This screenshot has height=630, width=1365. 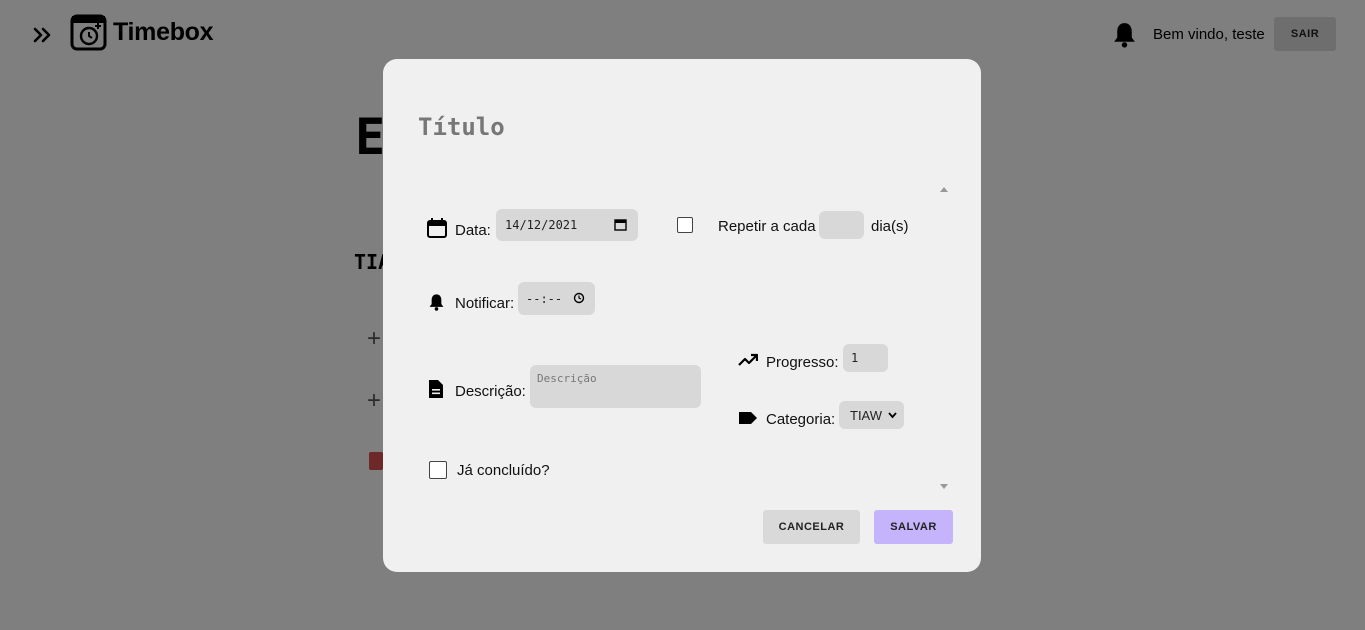 I want to click on done-checkbox, so click(x=438, y=470).